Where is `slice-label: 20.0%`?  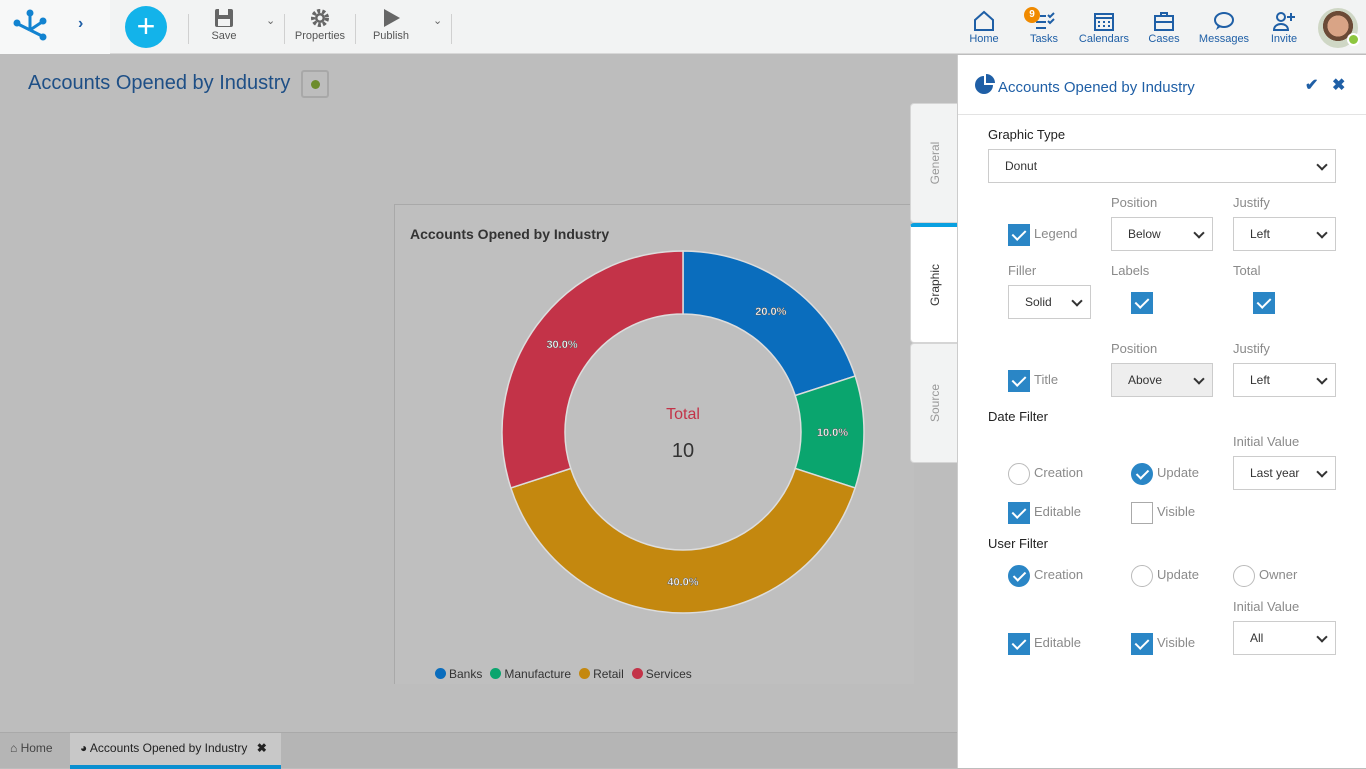 slice-label: 20.0% is located at coordinates (770, 312).